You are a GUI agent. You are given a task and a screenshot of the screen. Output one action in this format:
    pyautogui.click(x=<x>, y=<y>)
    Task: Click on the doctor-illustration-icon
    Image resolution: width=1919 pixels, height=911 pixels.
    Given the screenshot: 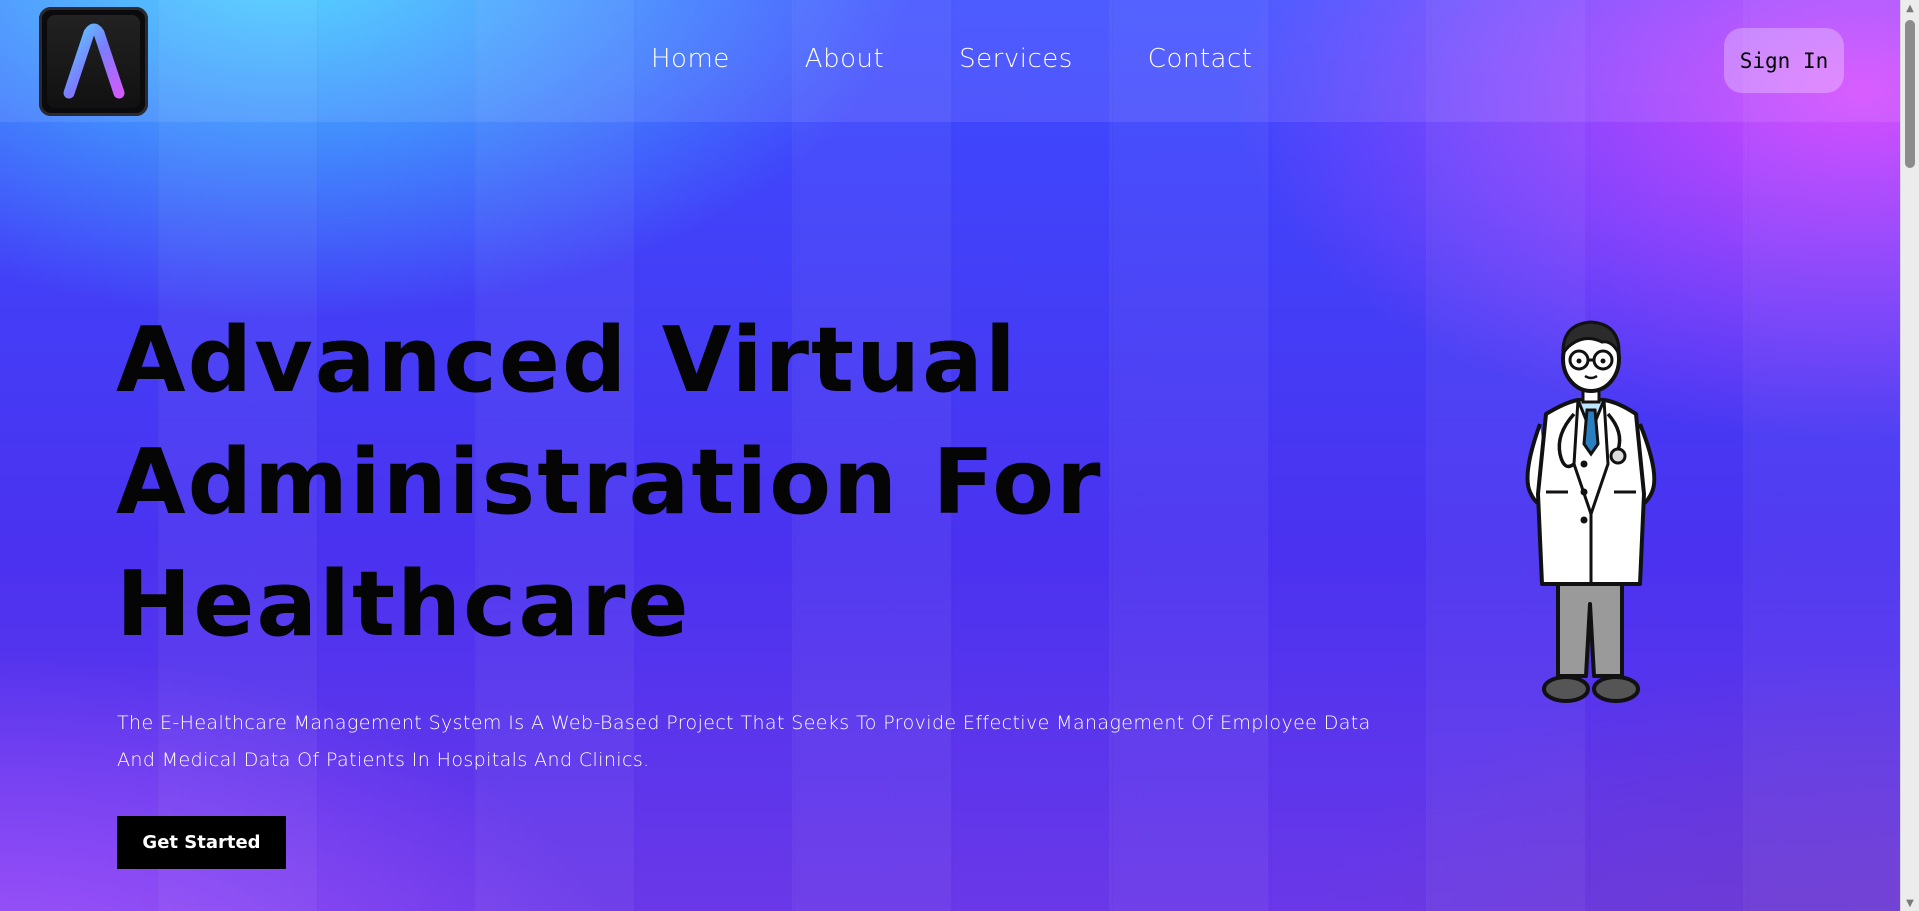 What is the action you would take?
    pyautogui.click(x=1591, y=511)
    